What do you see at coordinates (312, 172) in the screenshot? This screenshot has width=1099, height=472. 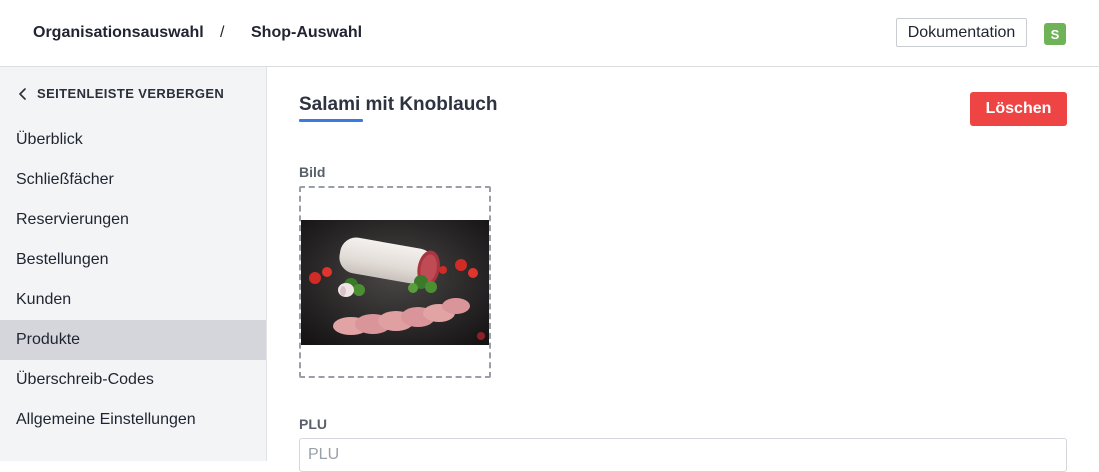 I see `image-field-label: Bild` at bounding box center [312, 172].